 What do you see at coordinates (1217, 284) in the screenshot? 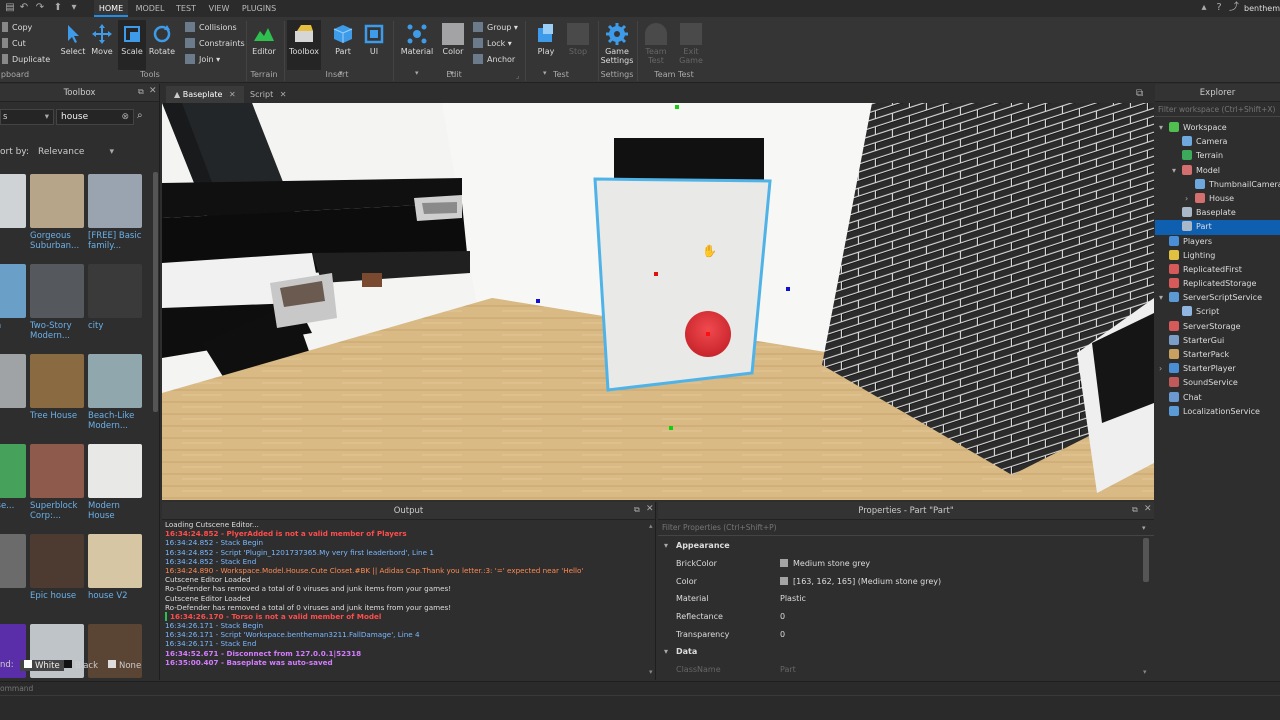
I see `explorer-item: ReplicatedStorage` at bounding box center [1217, 284].